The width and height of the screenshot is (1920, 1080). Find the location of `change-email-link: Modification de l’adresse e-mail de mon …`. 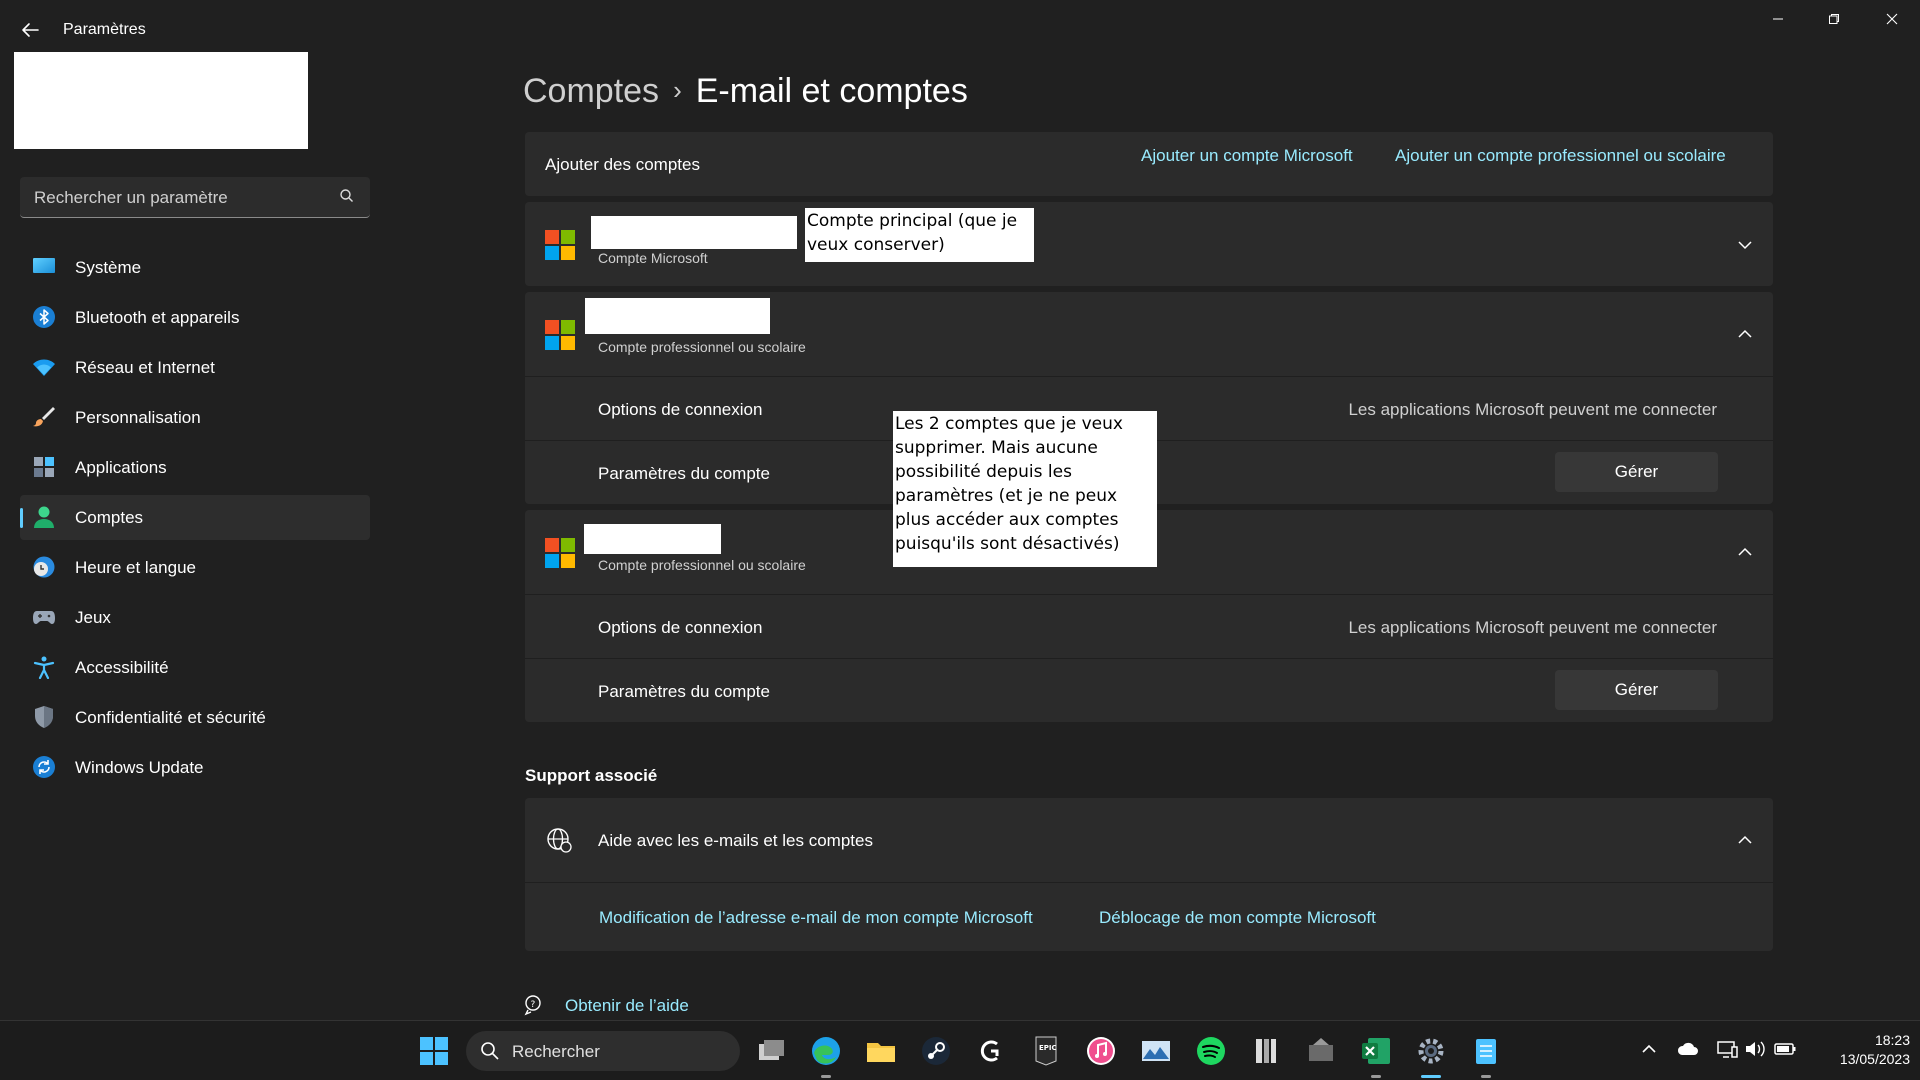

change-email-link: Modification de l’adresse e-mail de mon … is located at coordinates (816, 918).